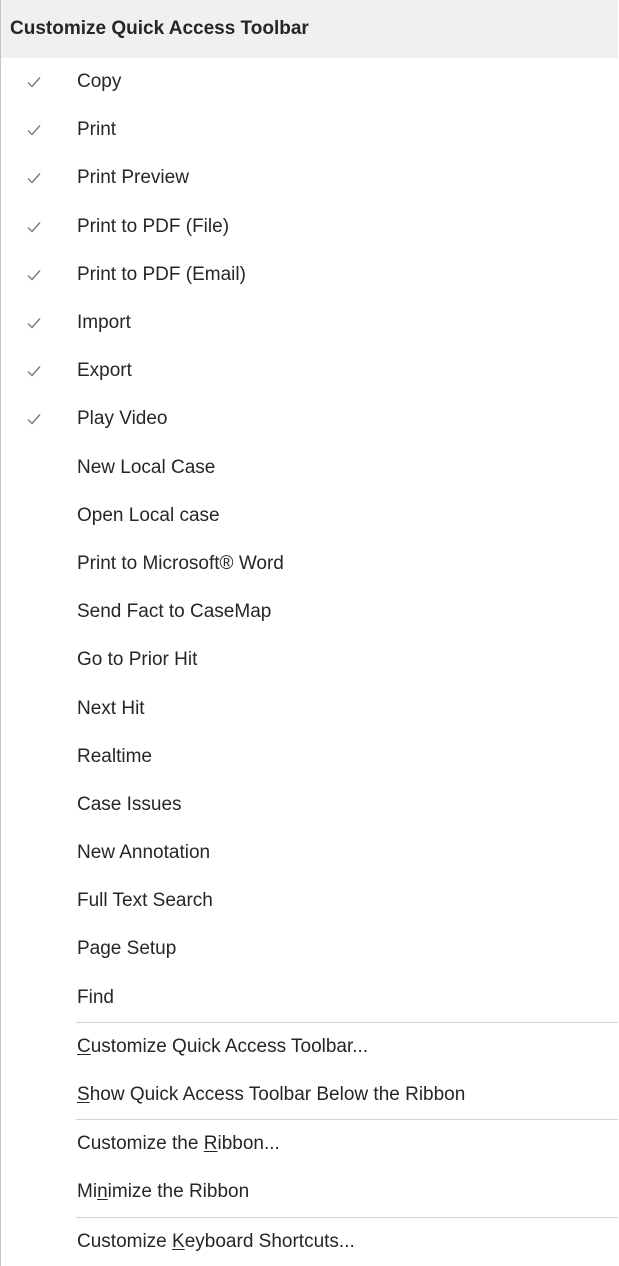 The width and height of the screenshot is (619, 1266). I want to click on toolbar-item-label: Case Issues, so click(129, 804).